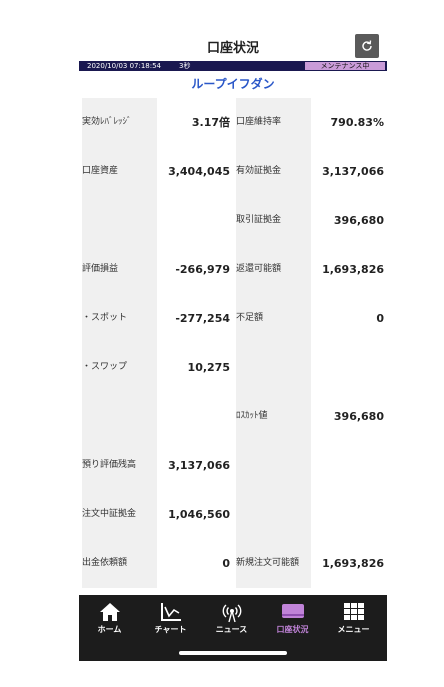 This screenshot has width=444, height=687. Describe the element at coordinates (119, 563) in the screenshot. I see `row-label: 出金依頼額` at that location.